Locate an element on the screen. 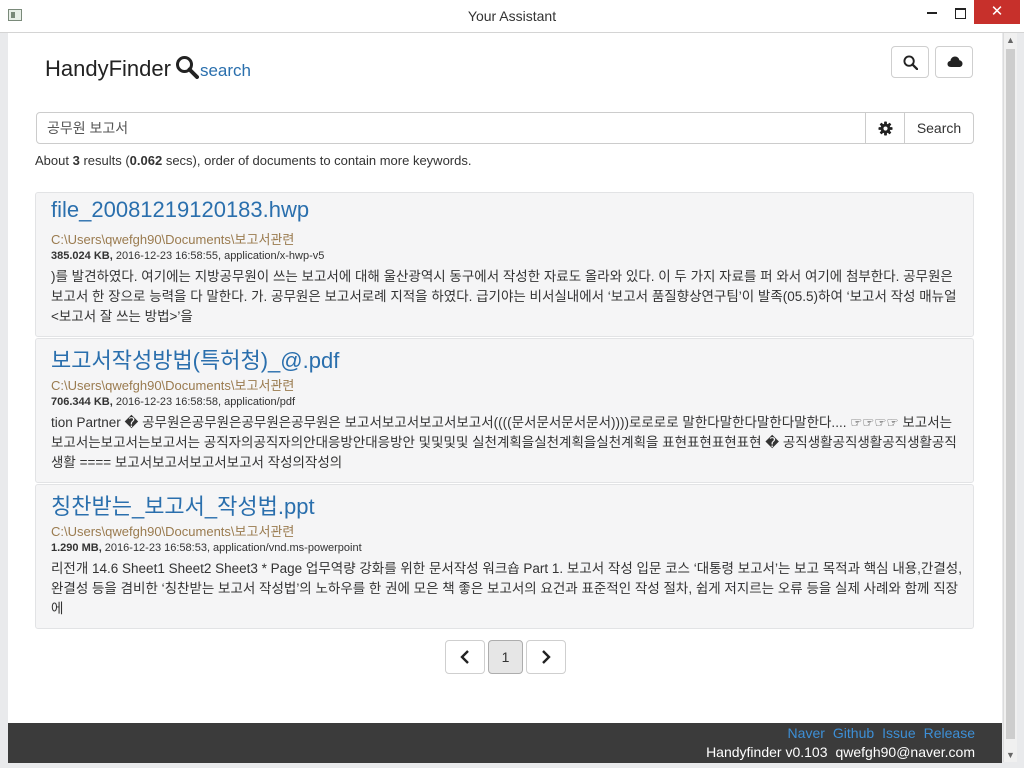  search-button: Search is located at coordinates (939, 128).